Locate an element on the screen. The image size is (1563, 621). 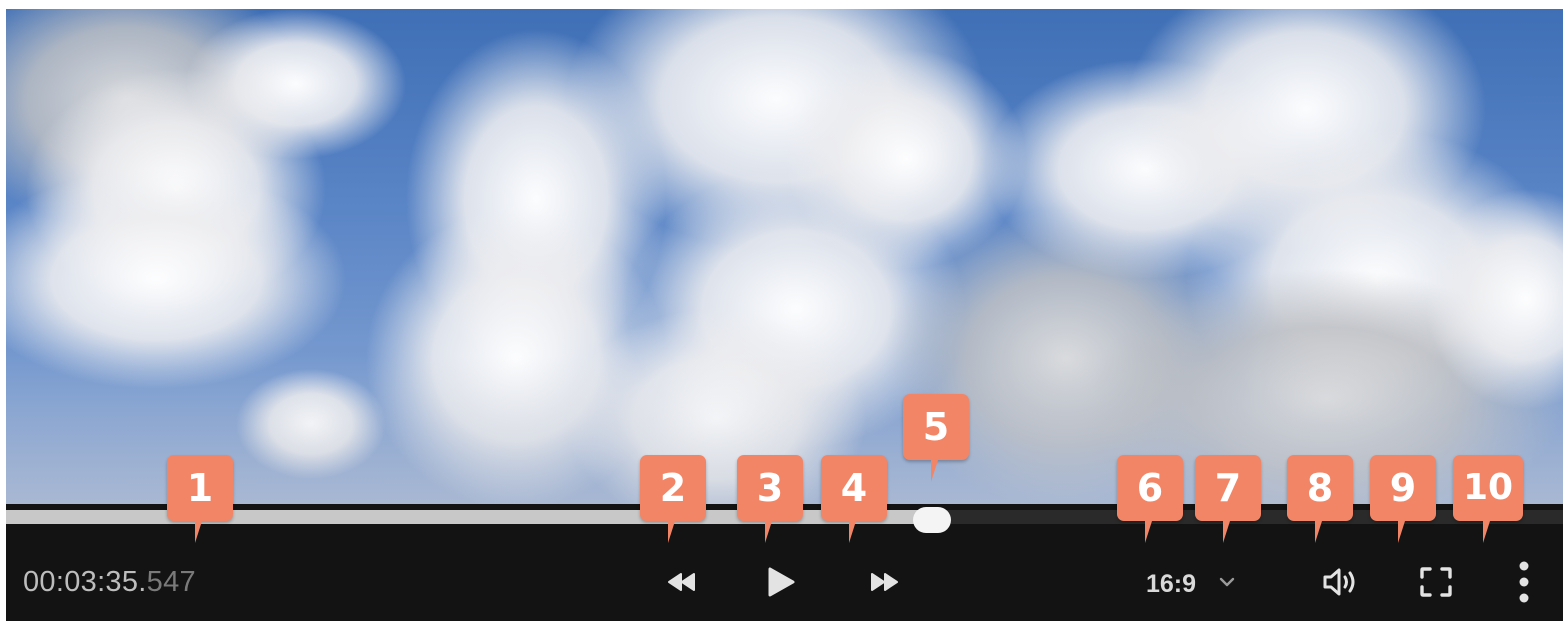
more-vertical-icon is located at coordinates (1524, 582).